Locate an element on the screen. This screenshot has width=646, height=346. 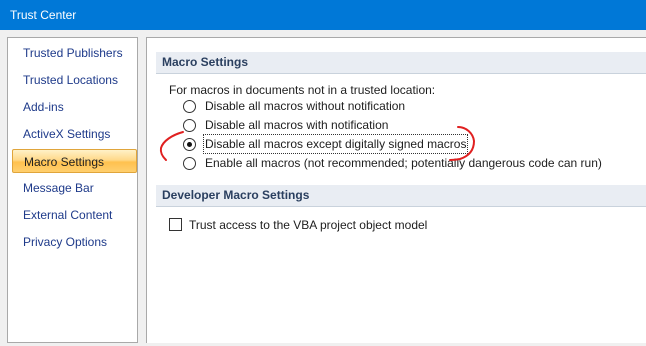
title-bar: Trust Center is located at coordinates (323, 15).